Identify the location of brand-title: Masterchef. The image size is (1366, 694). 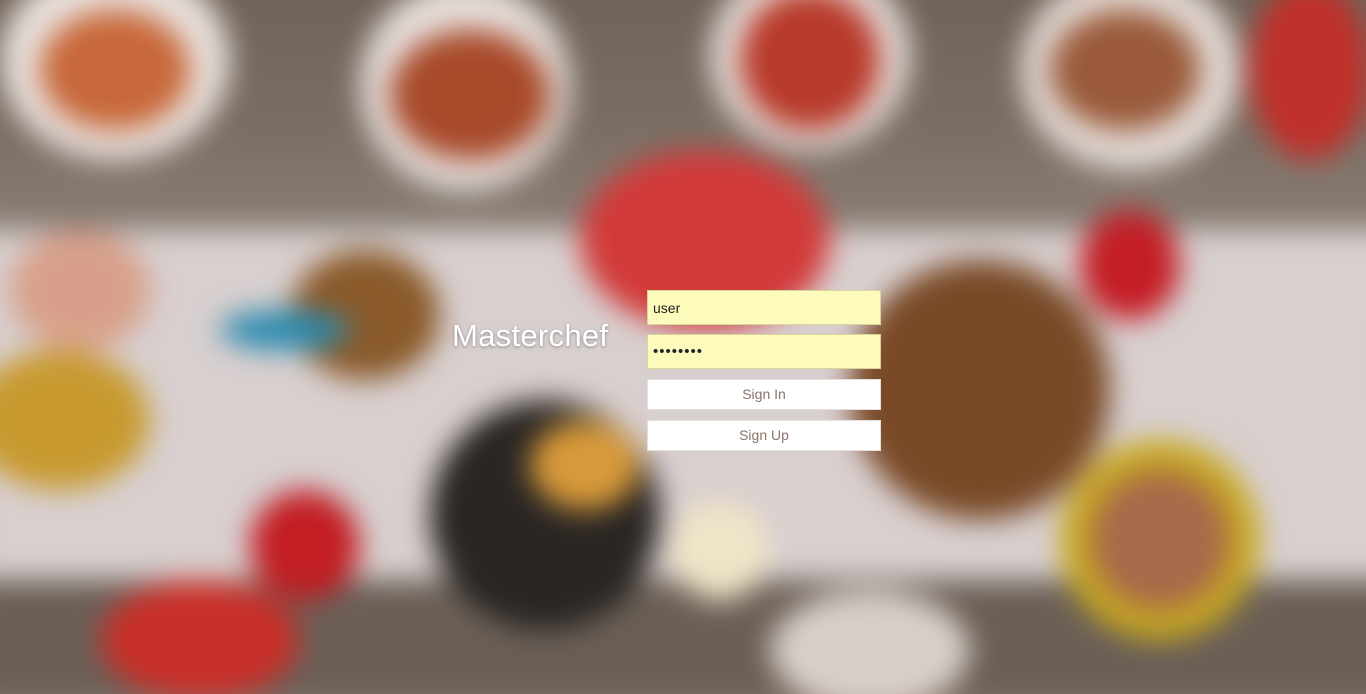
(530, 335).